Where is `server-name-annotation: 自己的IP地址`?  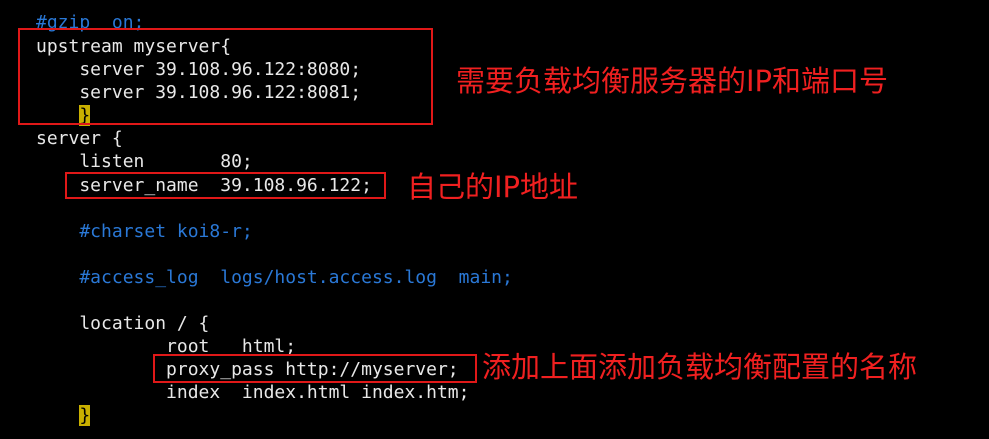
server-name-annotation: 自己的IP地址 is located at coordinates (493, 187).